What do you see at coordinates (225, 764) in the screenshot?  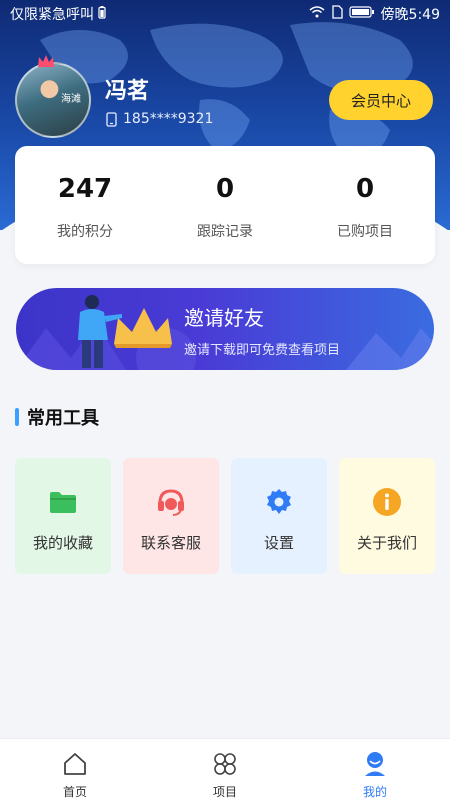 I see `grid-icon` at bounding box center [225, 764].